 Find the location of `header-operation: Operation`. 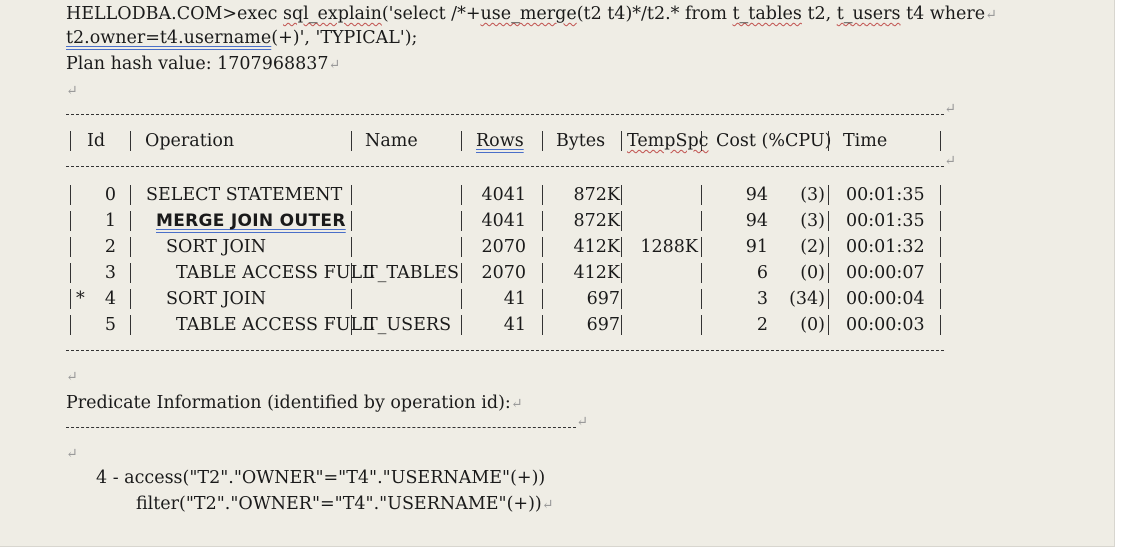

header-operation: Operation is located at coordinates (190, 141).